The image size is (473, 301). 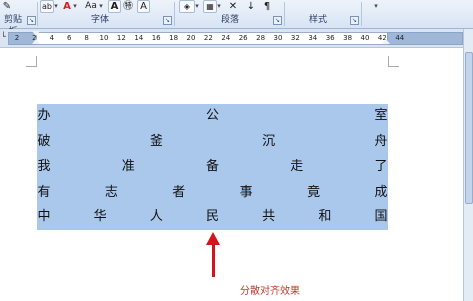 What do you see at coordinates (325, 216) in the screenshot?
I see `document-character: 和` at bounding box center [325, 216].